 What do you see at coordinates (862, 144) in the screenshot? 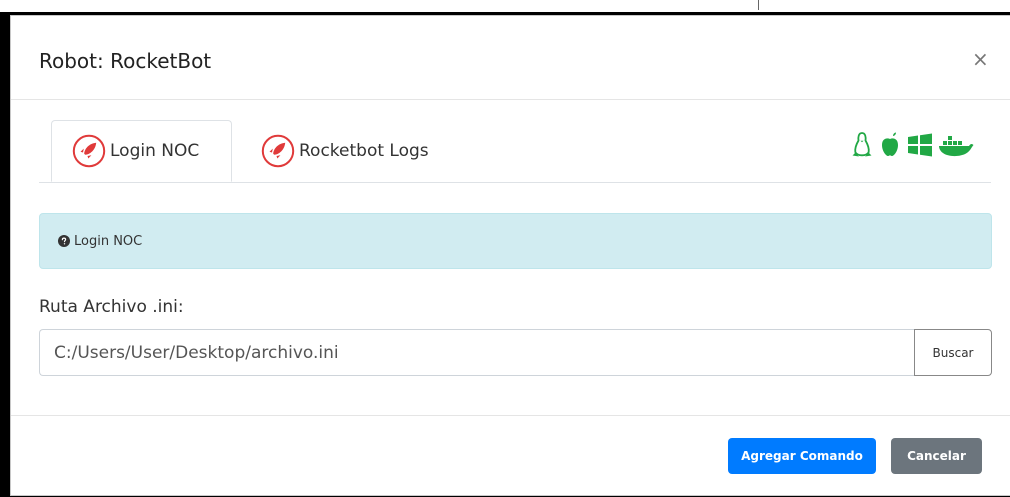
I see `linux-icon` at bounding box center [862, 144].